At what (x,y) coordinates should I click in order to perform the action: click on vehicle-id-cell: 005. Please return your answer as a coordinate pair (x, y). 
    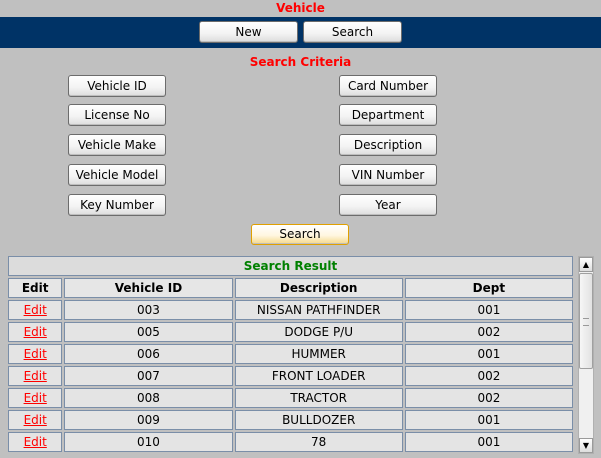
    Looking at the image, I should click on (148, 332).